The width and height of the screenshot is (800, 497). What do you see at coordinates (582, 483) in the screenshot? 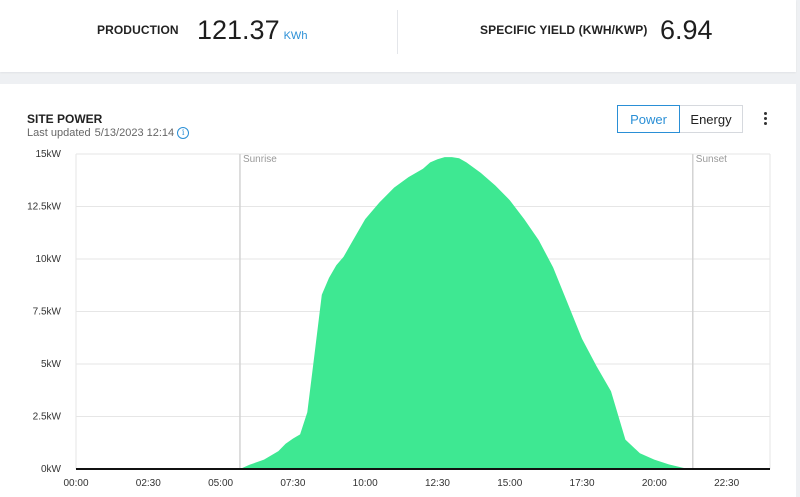
I see `x-tick-label: 17:30` at bounding box center [582, 483].